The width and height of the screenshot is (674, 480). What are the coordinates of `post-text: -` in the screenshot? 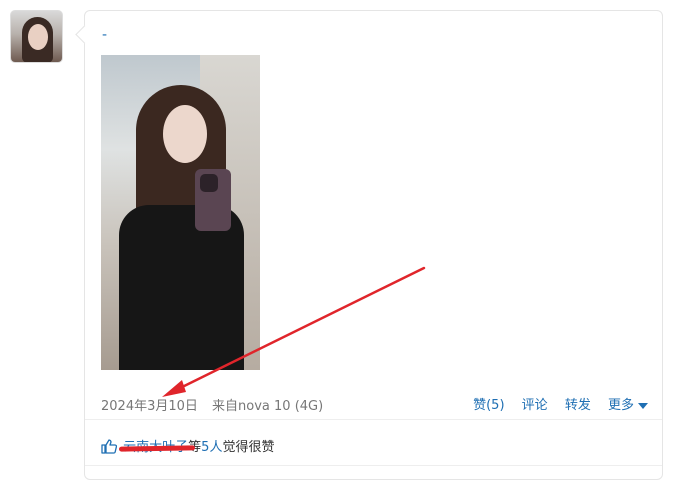 It's located at (105, 35).